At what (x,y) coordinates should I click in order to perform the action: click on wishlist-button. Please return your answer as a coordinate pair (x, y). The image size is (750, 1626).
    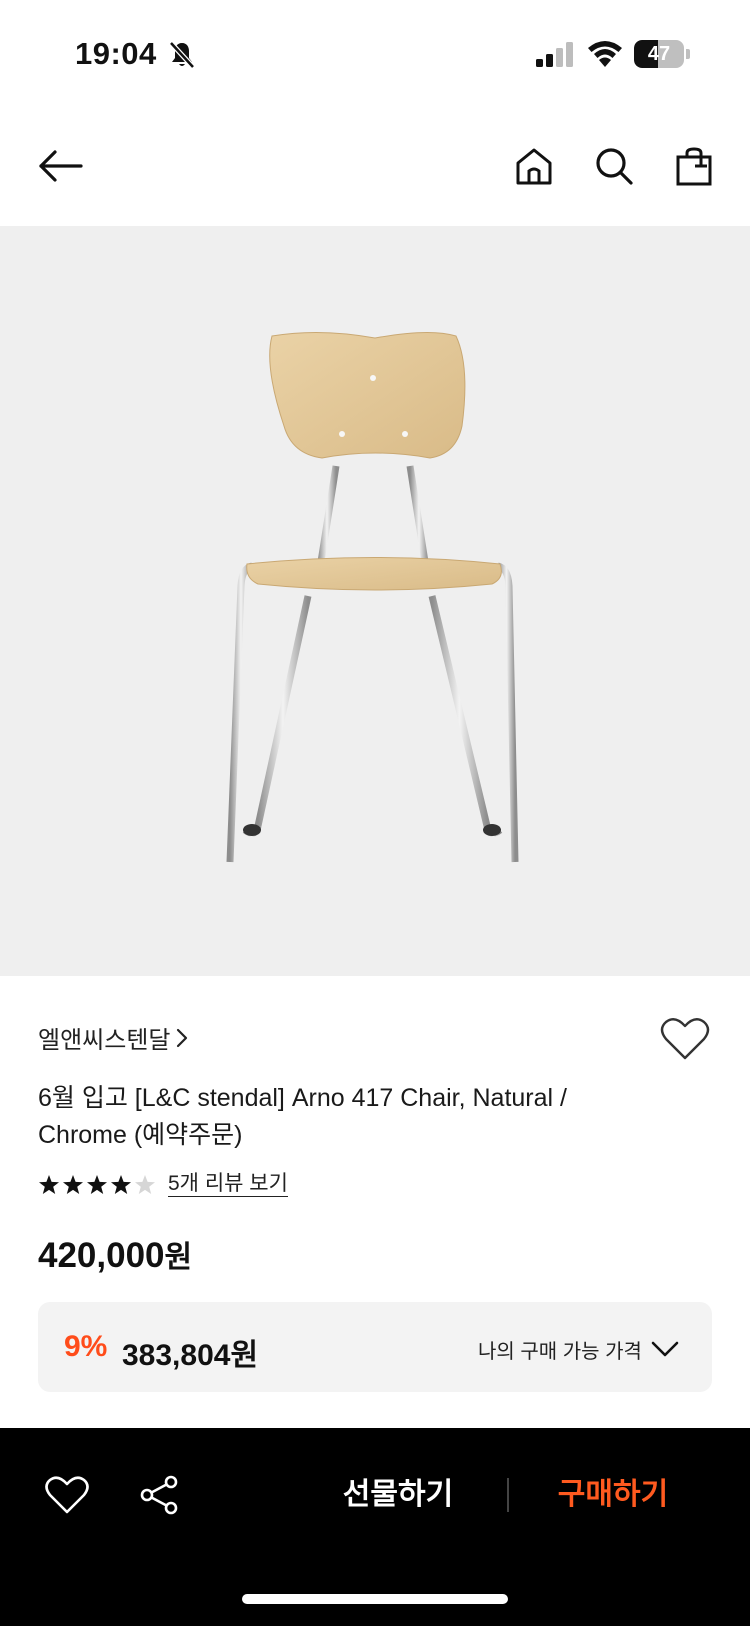
    Looking at the image, I should click on (67, 1495).